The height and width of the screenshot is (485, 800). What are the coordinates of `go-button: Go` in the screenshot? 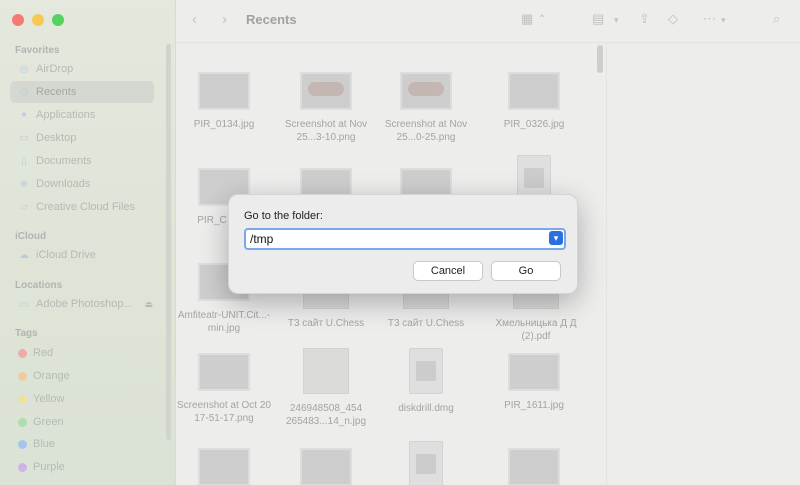 It's located at (526, 271).